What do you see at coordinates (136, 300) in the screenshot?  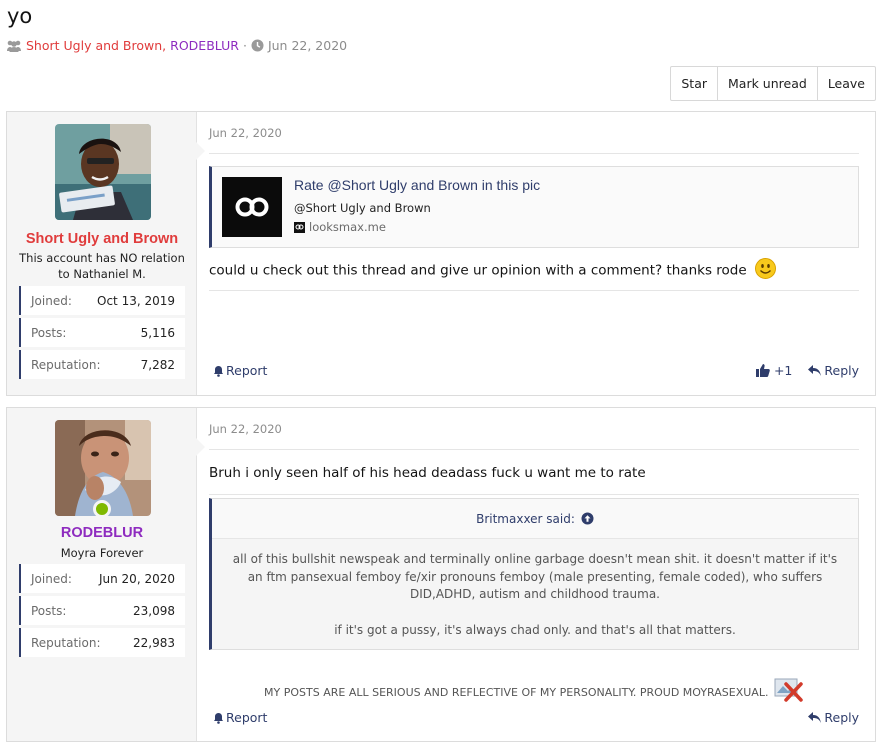 I see `stat-value: Oct 13, 2019` at bounding box center [136, 300].